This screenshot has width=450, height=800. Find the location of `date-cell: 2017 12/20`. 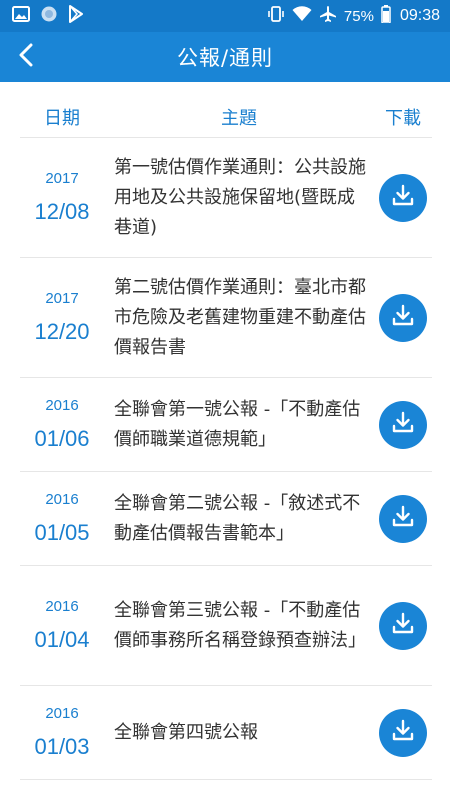

date-cell: 2017 12/20 is located at coordinates (62, 318).